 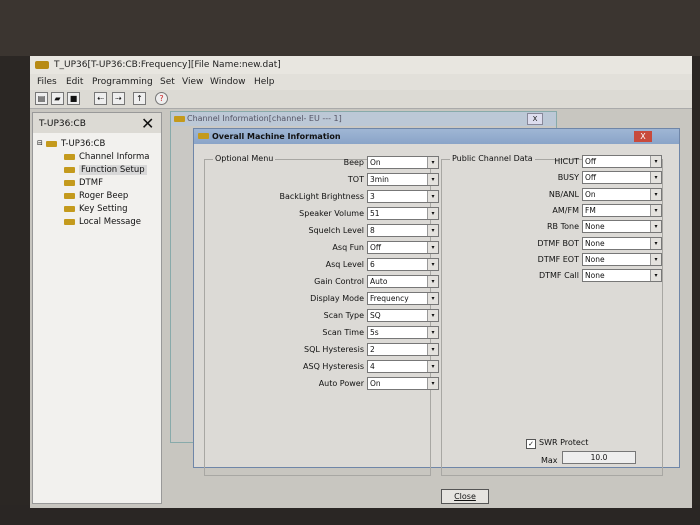 I want to click on child-window-close-button: X, so click(x=535, y=119).